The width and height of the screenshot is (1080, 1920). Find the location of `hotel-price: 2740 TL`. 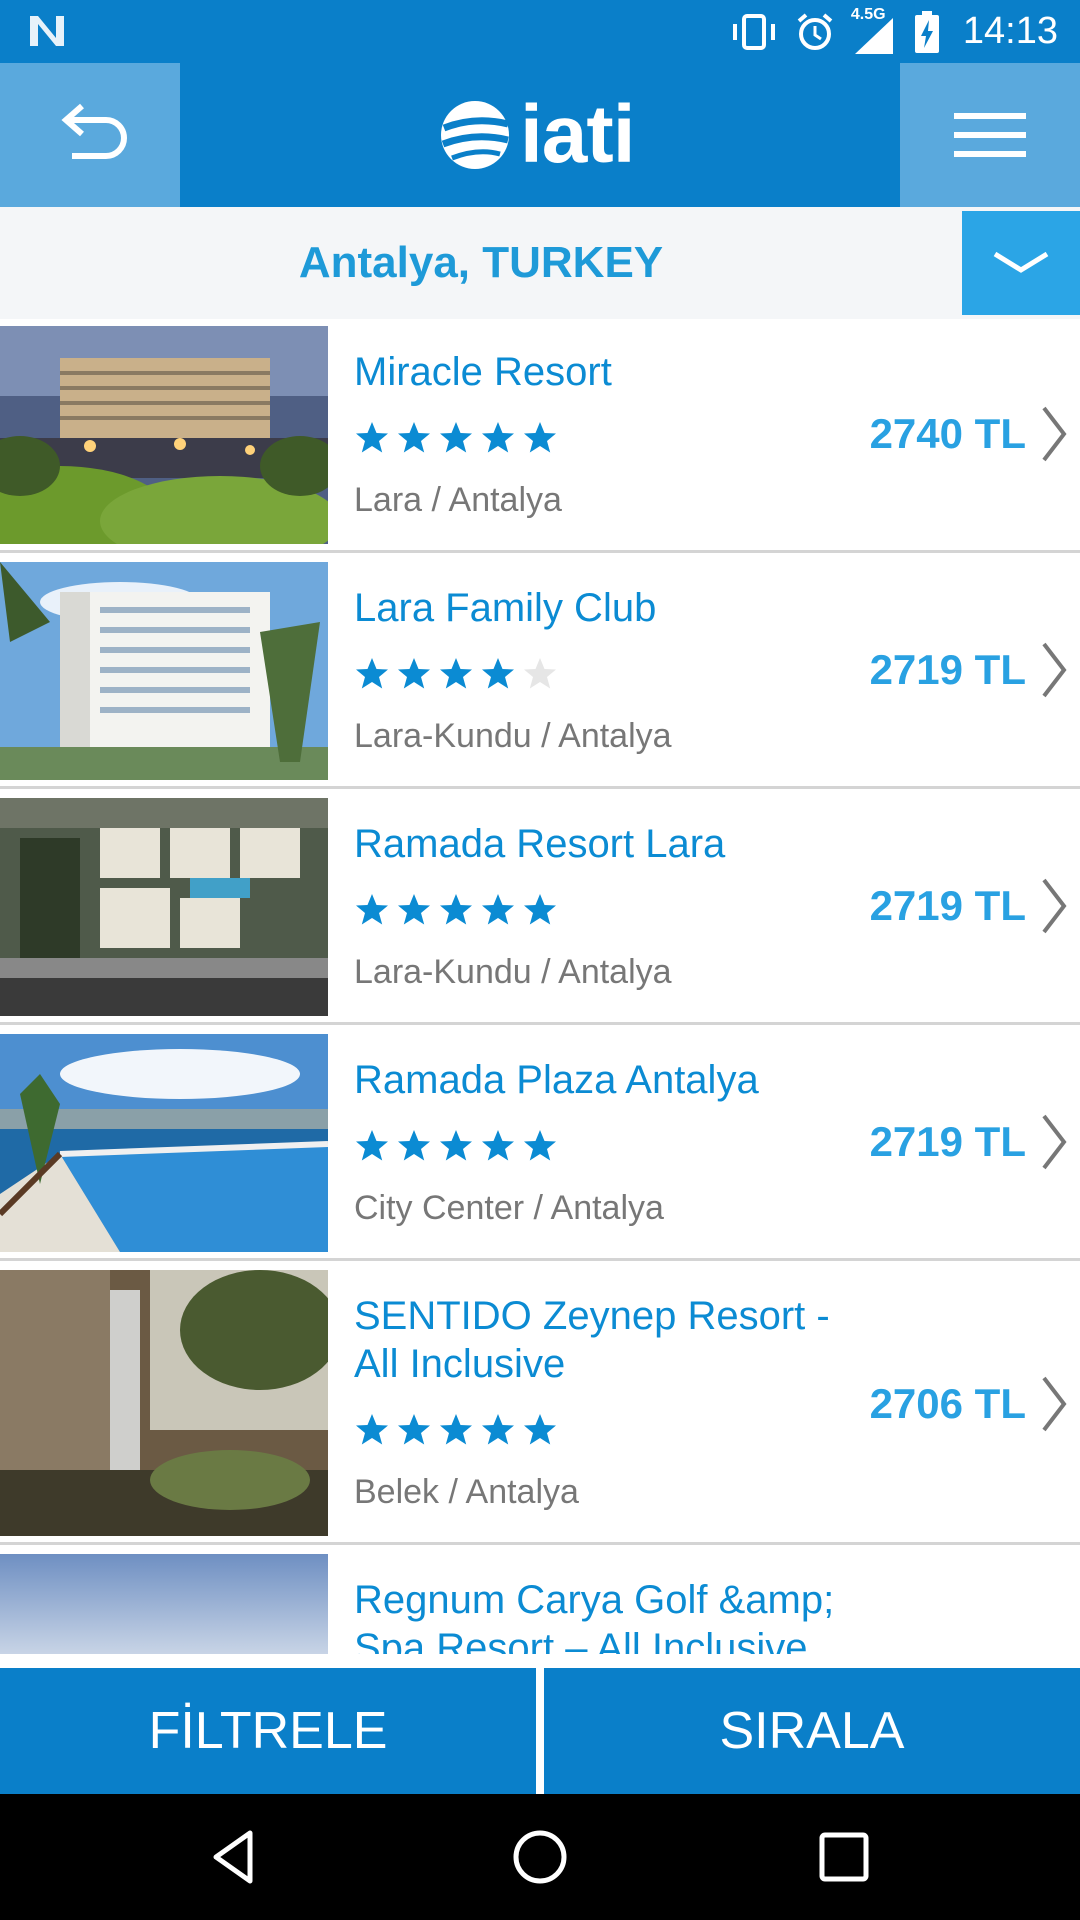

hotel-price: 2740 TL is located at coordinates (947, 433).